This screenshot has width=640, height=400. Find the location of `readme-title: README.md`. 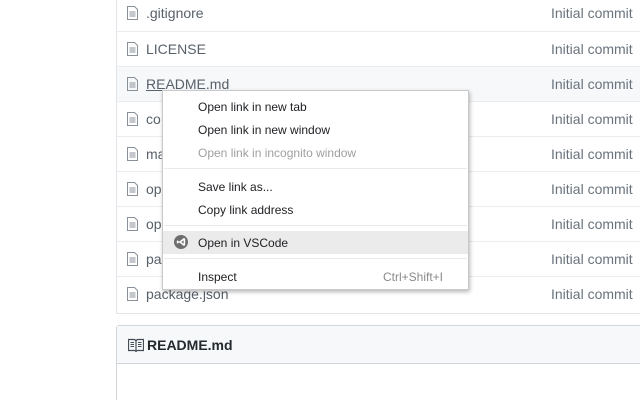

readme-title: README.md is located at coordinates (190, 345).